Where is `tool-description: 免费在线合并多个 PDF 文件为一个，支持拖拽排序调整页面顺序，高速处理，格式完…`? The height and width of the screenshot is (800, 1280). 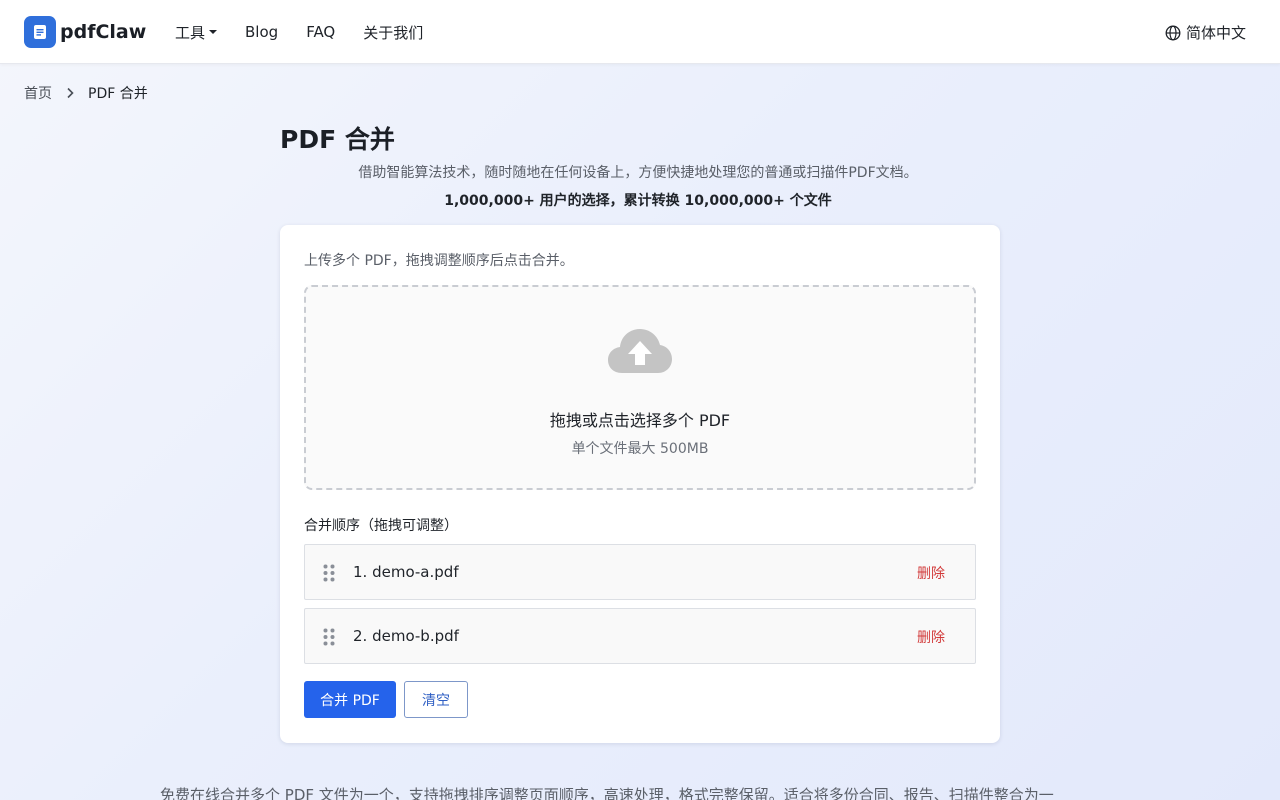
tool-description: 免费在线合并多个 PDF 文件为一个，支持拖拽排序调整页面顺序，高速处理，格式完… is located at coordinates (607, 793).